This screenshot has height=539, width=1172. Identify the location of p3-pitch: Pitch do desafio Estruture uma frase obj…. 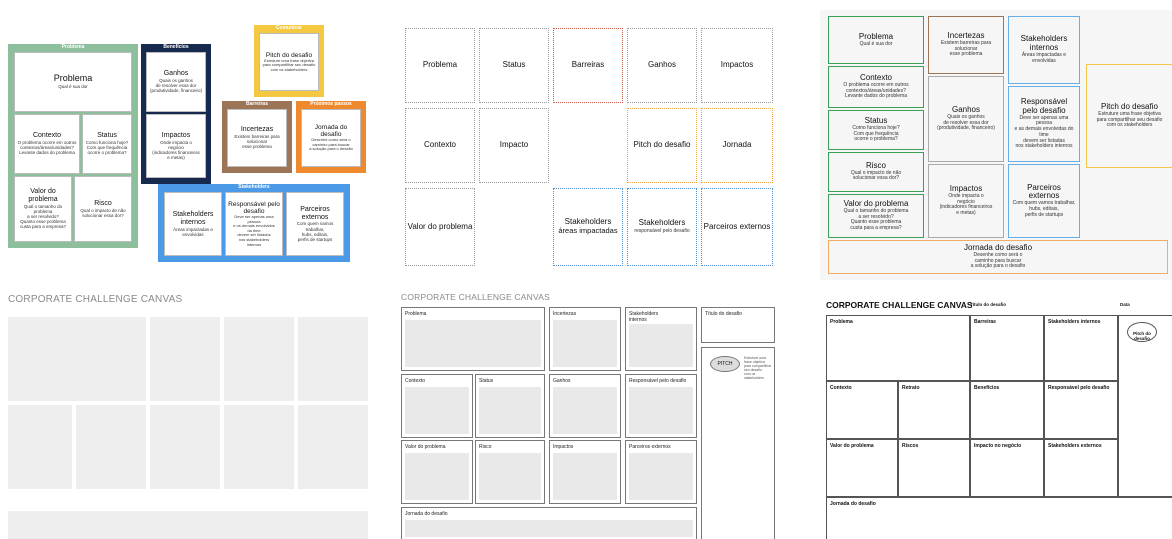
(1129, 116).